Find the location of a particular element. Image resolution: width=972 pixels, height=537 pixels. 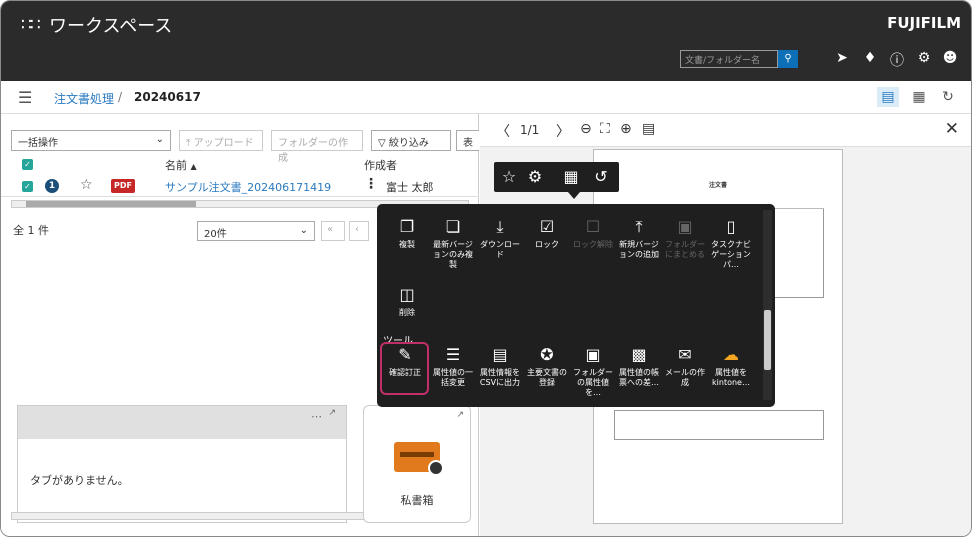

bulk-operation-select: 一括操作 ⌄ is located at coordinates (91, 140).